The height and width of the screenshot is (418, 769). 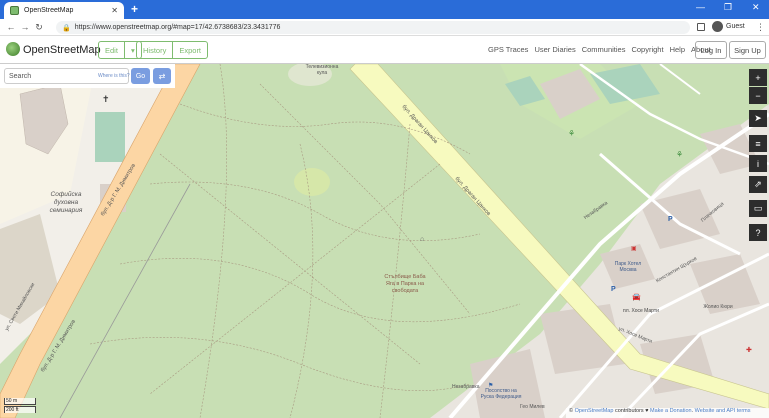 I want to click on map-label-jose-marti-square: пл. Хосе Марти, so click(x=641, y=311).